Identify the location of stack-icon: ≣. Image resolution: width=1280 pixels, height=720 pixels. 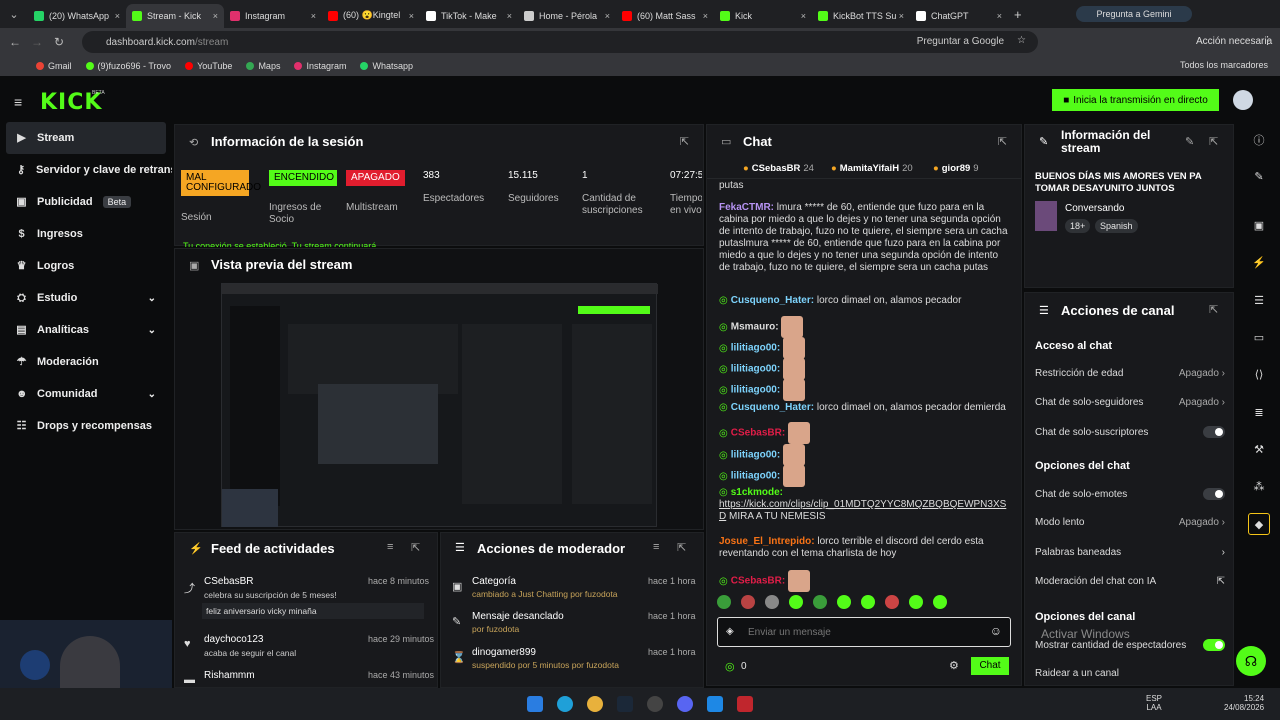
(1259, 413).